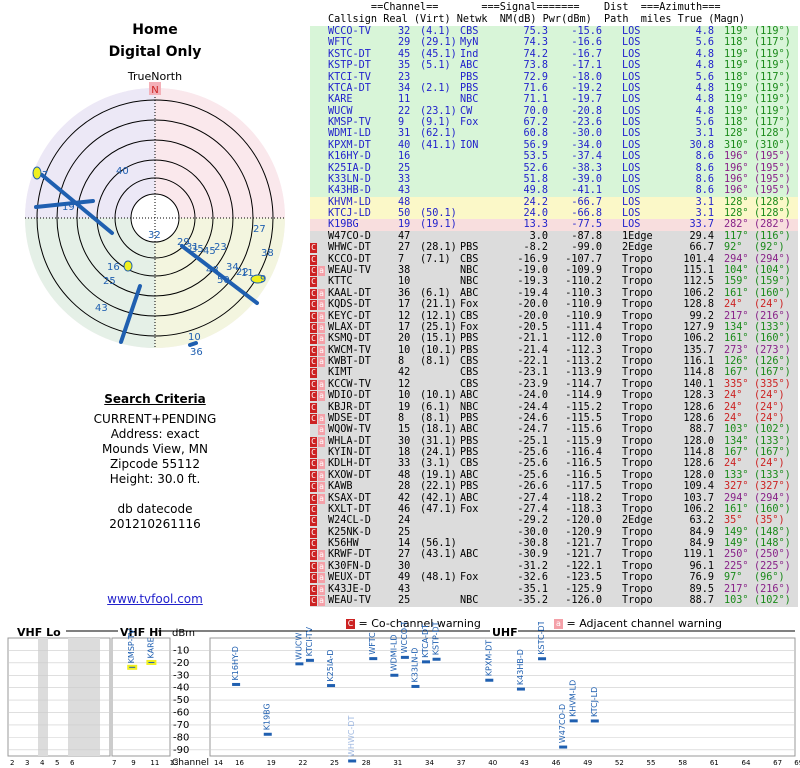 This screenshot has width=800, height=768. What do you see at coordinates (701, 145) in the screenshot?
I see `cell-distance: 30.8` at bounding box center [701, 145].